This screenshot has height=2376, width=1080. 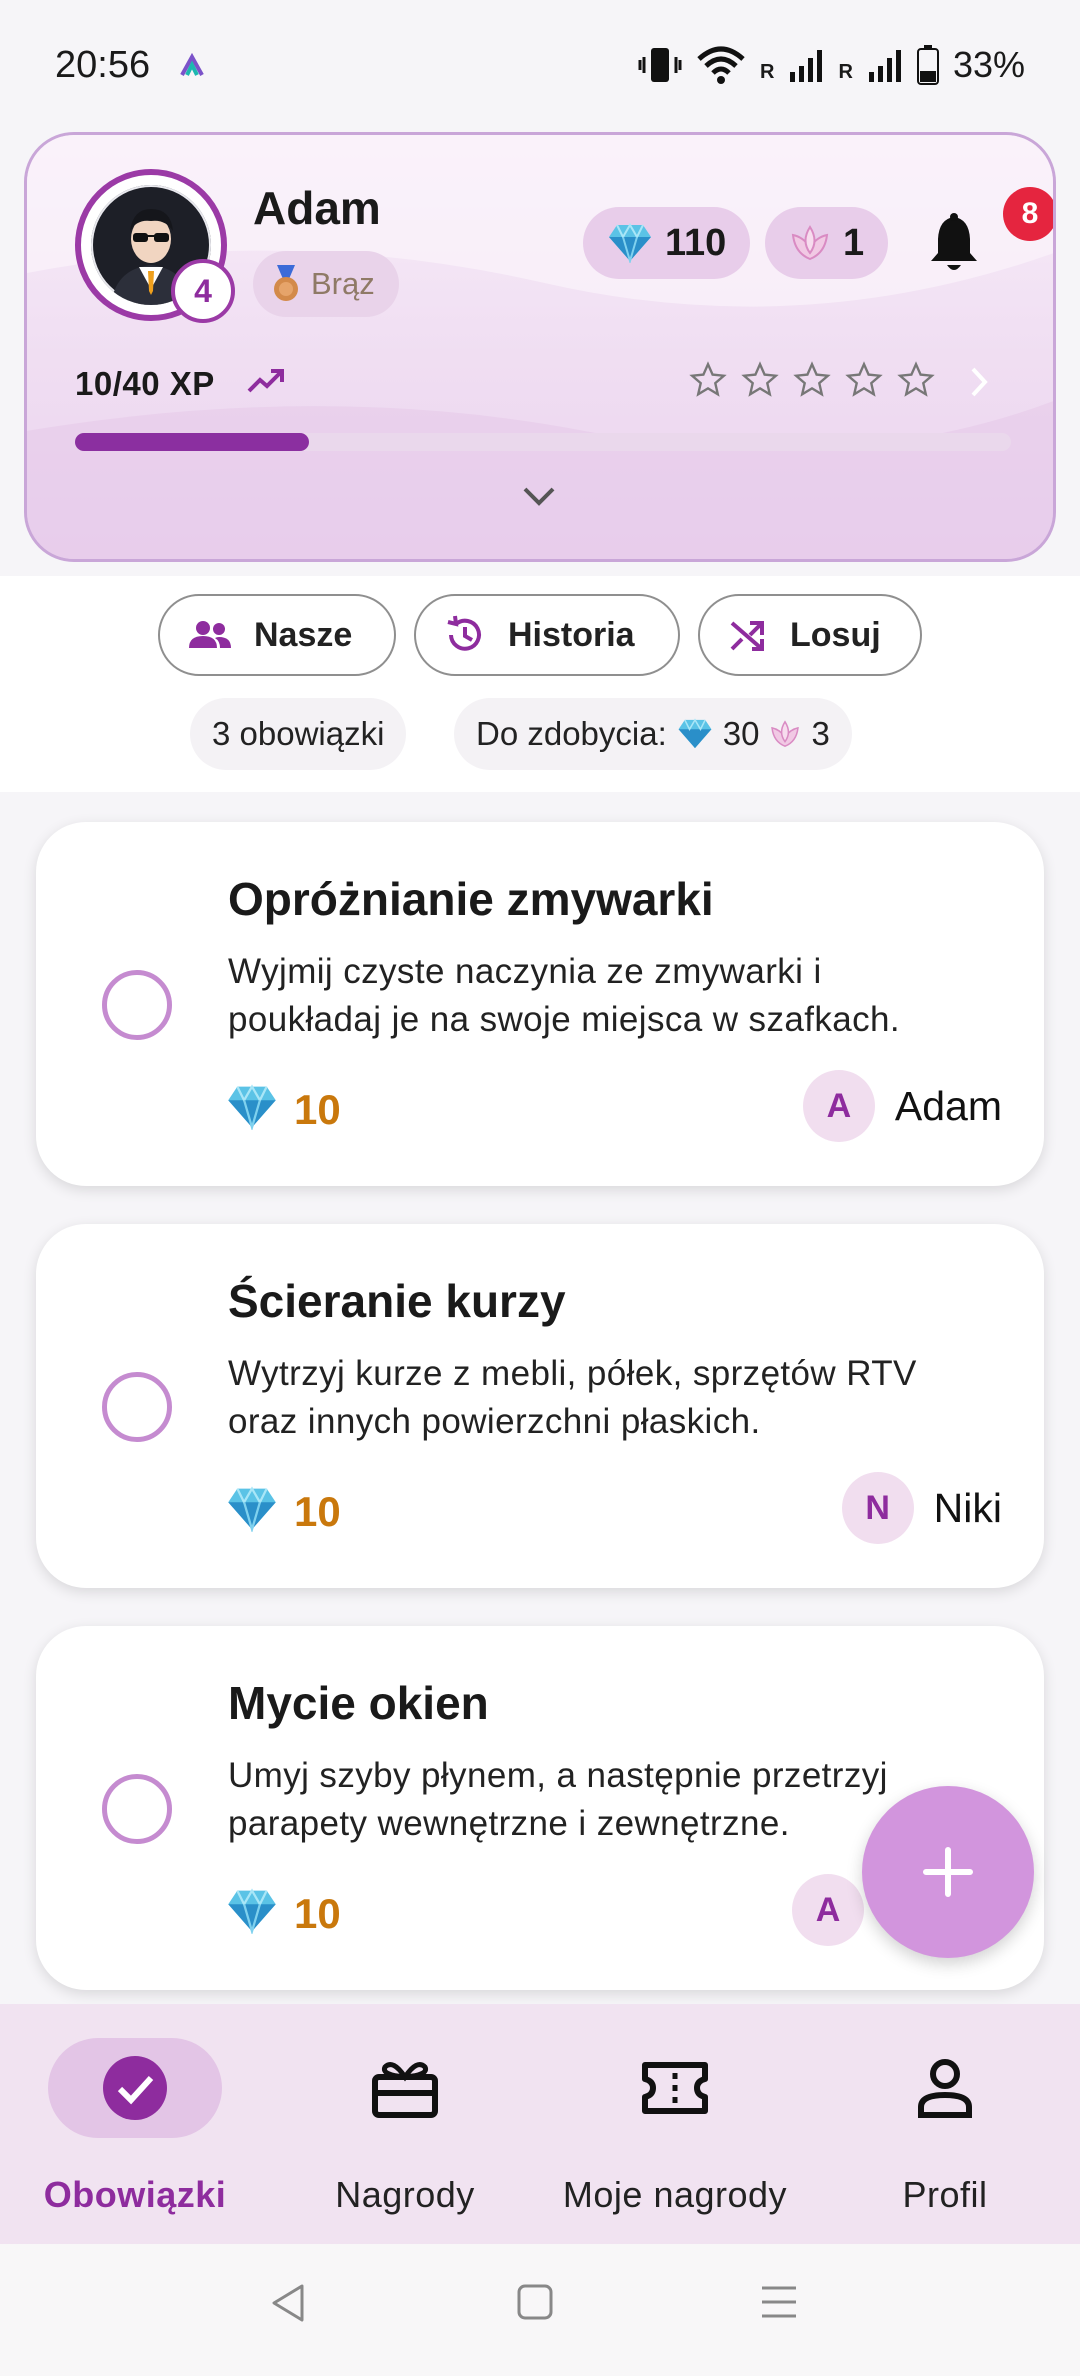 What do you see at coordinates (465, 635) in the screenshot?
I see `history-icon` at bounding box center [465, 635].